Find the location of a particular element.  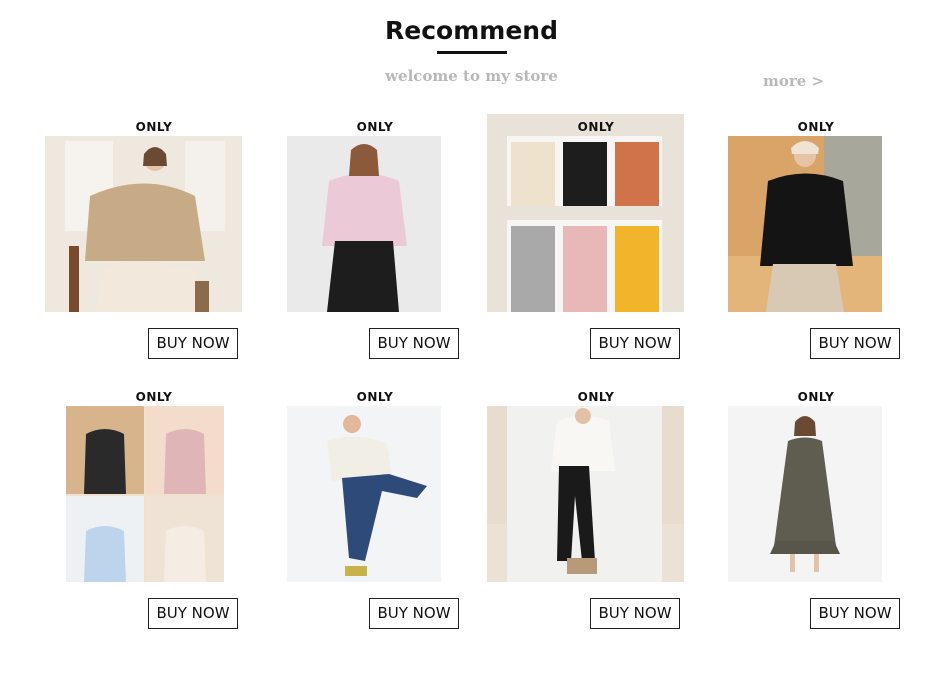

title-underline is located at coordinates (472, 52).